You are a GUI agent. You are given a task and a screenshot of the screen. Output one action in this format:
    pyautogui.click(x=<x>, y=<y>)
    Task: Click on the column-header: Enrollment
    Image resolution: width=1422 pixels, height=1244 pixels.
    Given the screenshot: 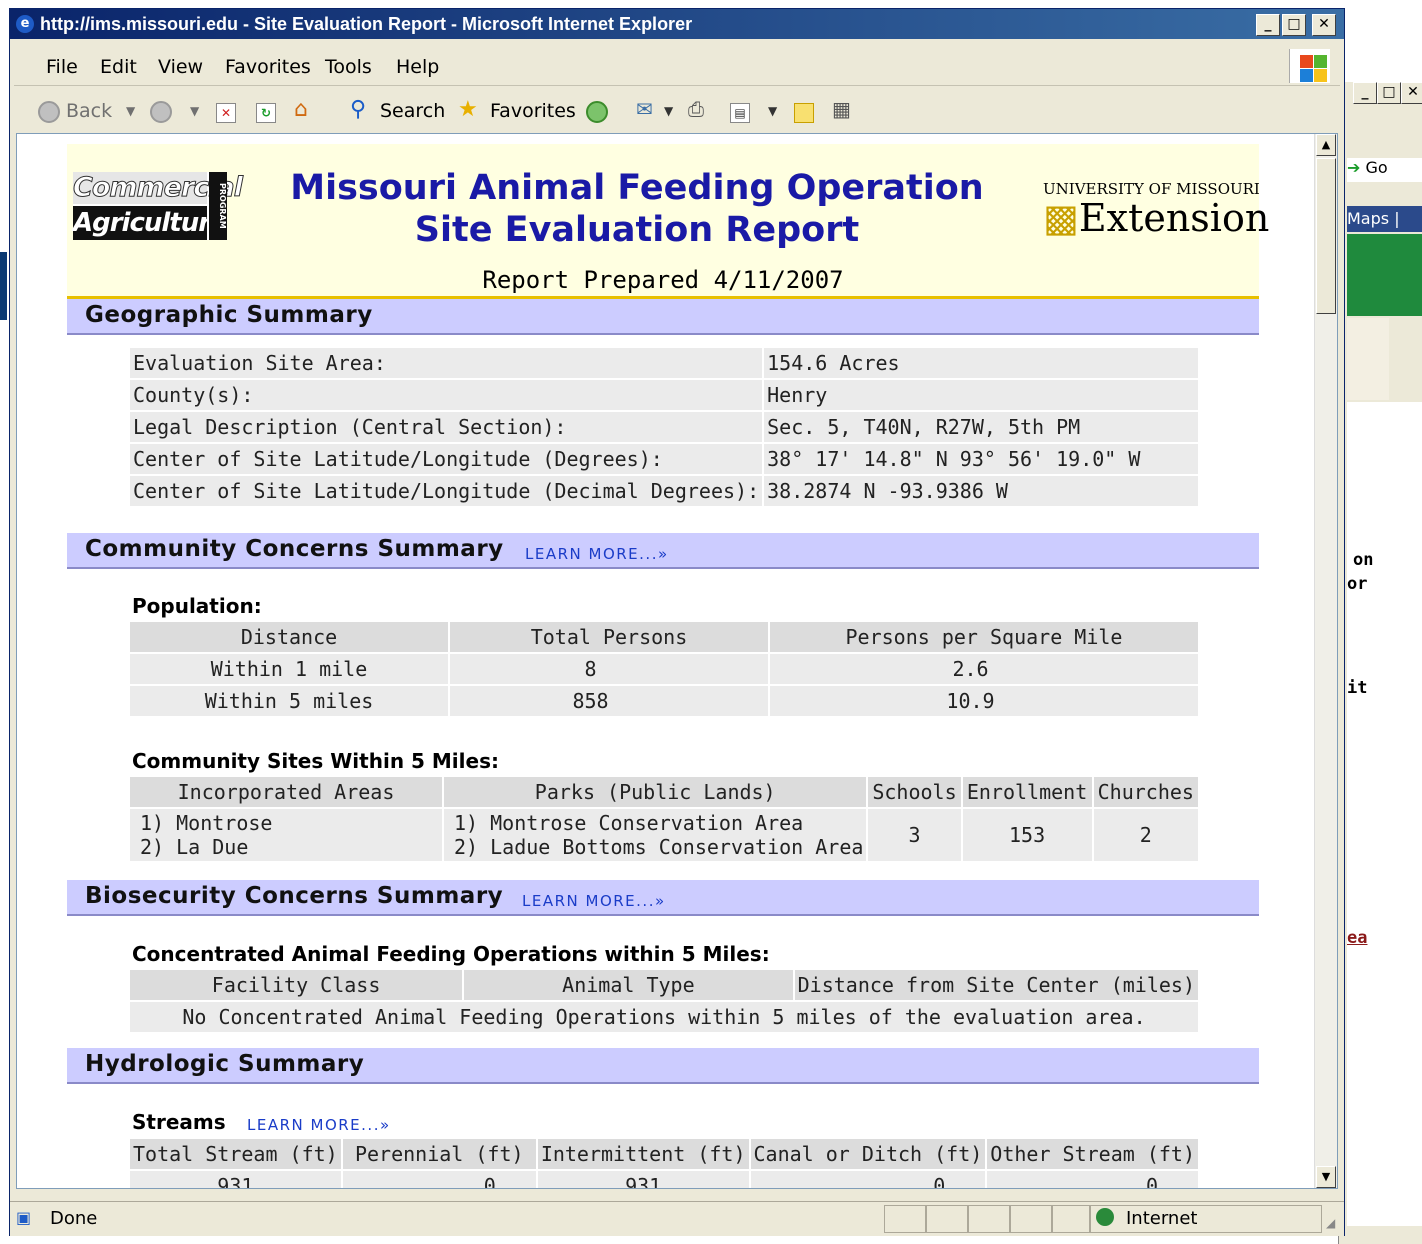 What is the action you would take?
    pyautogui.click(x=1027, y=792)
    